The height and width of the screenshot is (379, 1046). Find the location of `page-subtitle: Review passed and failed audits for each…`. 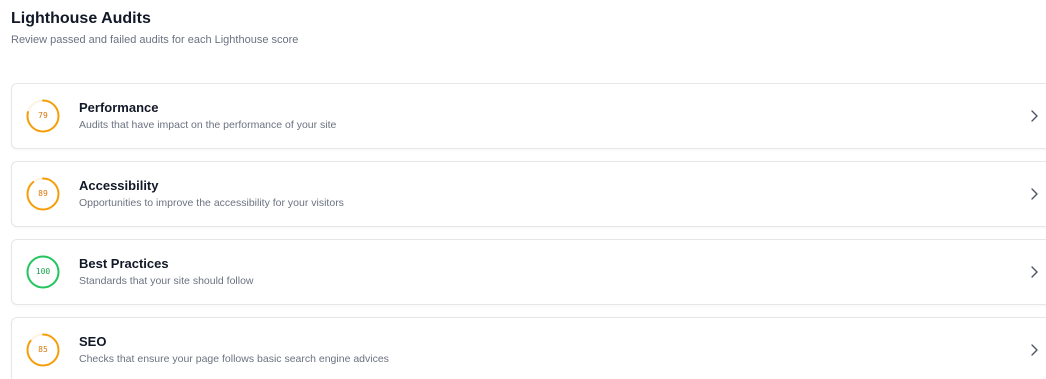

page-subtitle: Review passed and failed audits for each… is located at coordinates (155, 40).